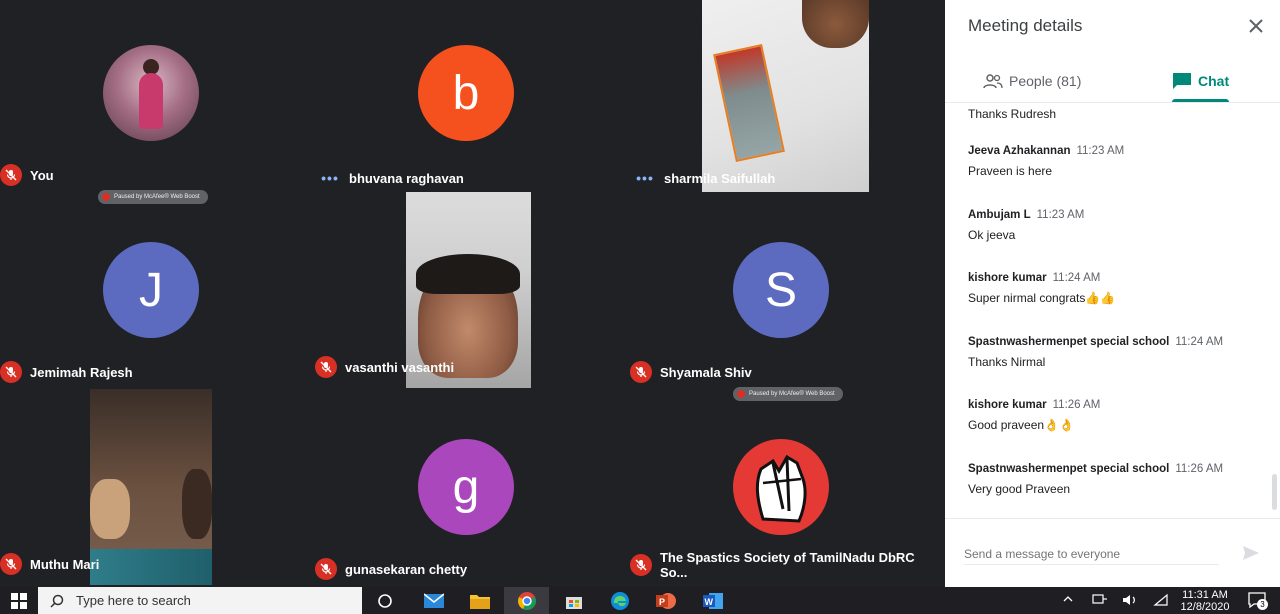  I want to click on file-explorer-icon, so click(480, 601).